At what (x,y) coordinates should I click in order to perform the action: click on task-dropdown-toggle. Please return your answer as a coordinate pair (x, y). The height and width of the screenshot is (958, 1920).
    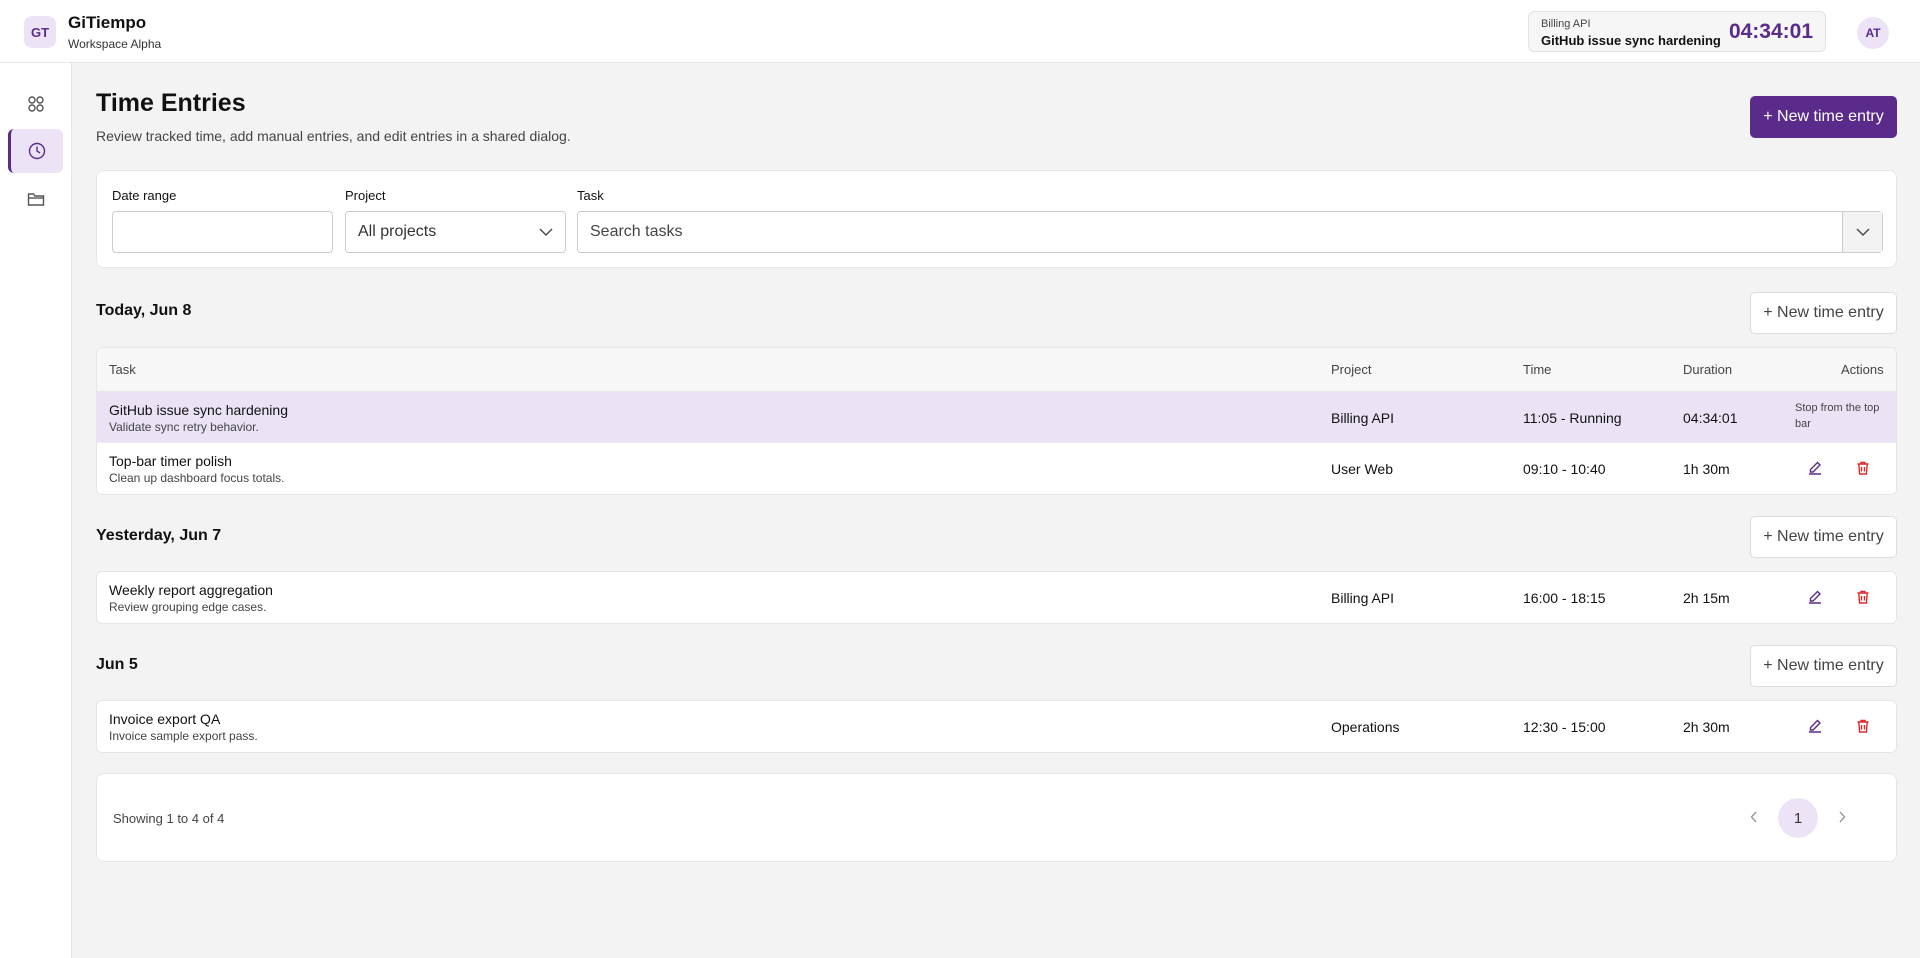
    Looking at the image, I should click on (1862, 232).